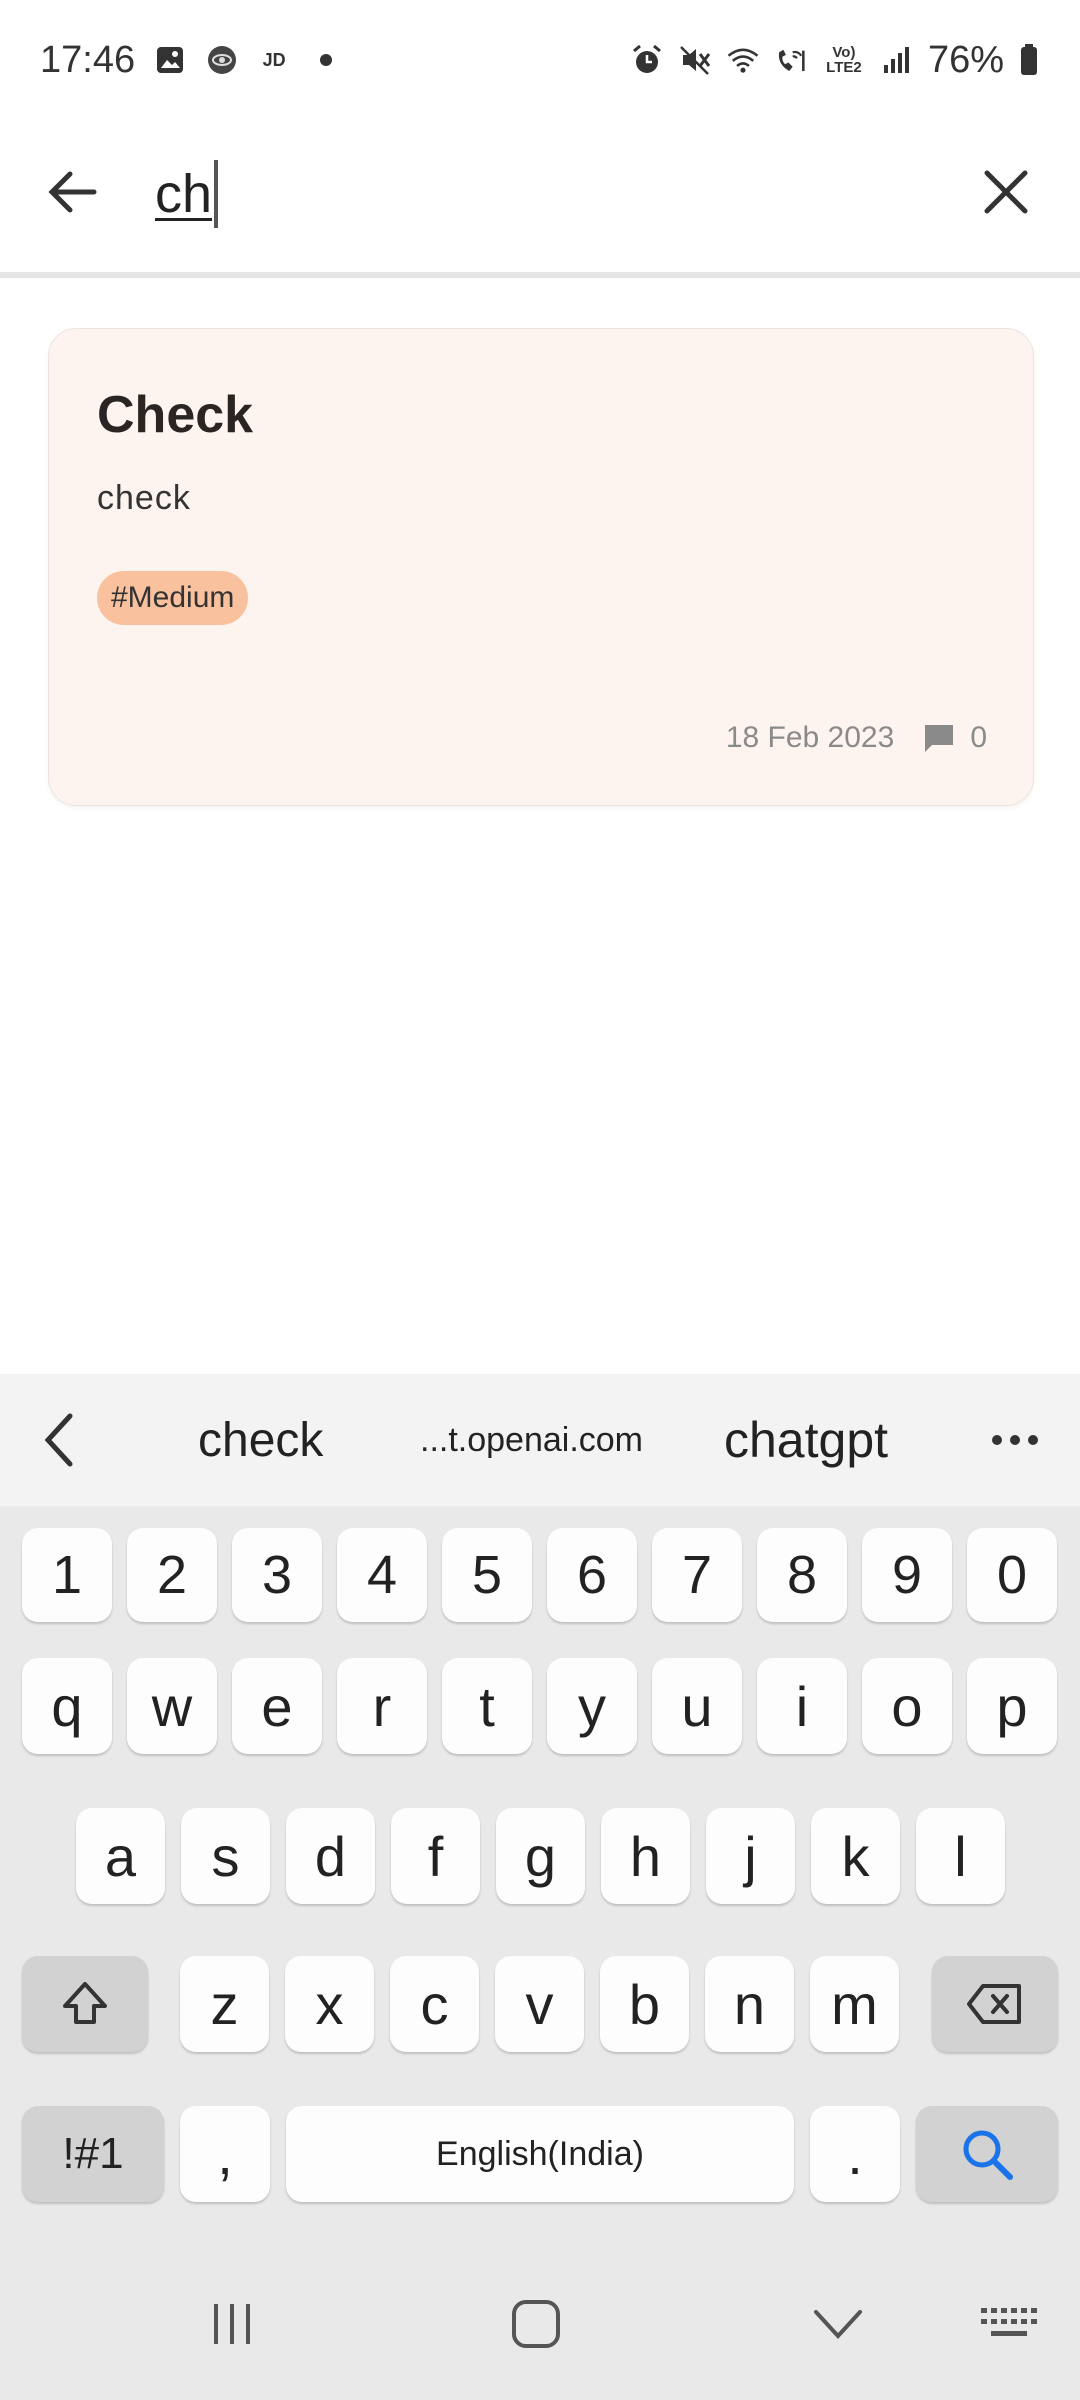 The width and height of the screenshot is (1080, 2400). I want to click on note-body: check, so click(144, 498).